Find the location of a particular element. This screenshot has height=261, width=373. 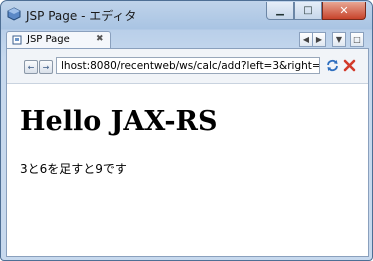

tab-next-button: ▶ is located at coordinates (319, 39).